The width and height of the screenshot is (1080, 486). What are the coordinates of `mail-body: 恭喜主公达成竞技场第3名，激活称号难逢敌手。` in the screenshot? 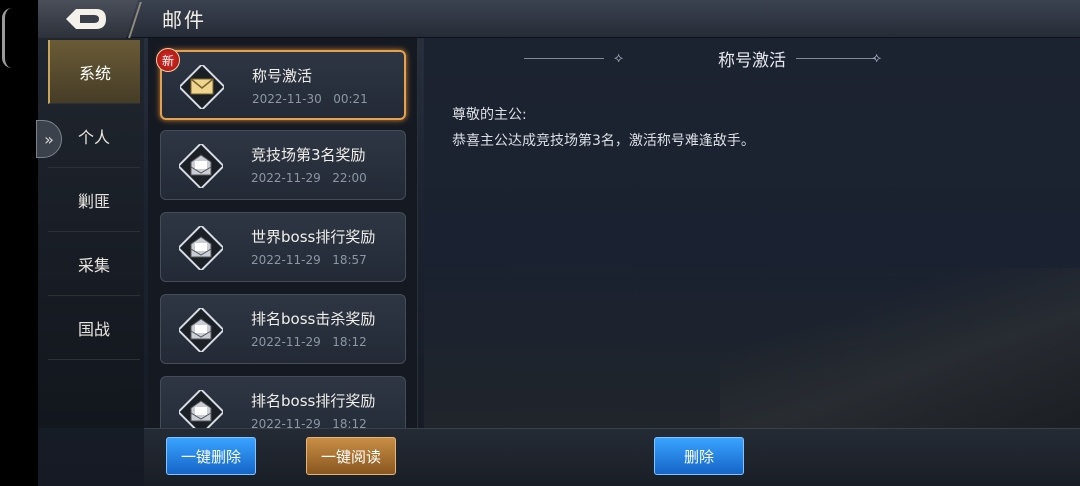 It's located at (603, 141).